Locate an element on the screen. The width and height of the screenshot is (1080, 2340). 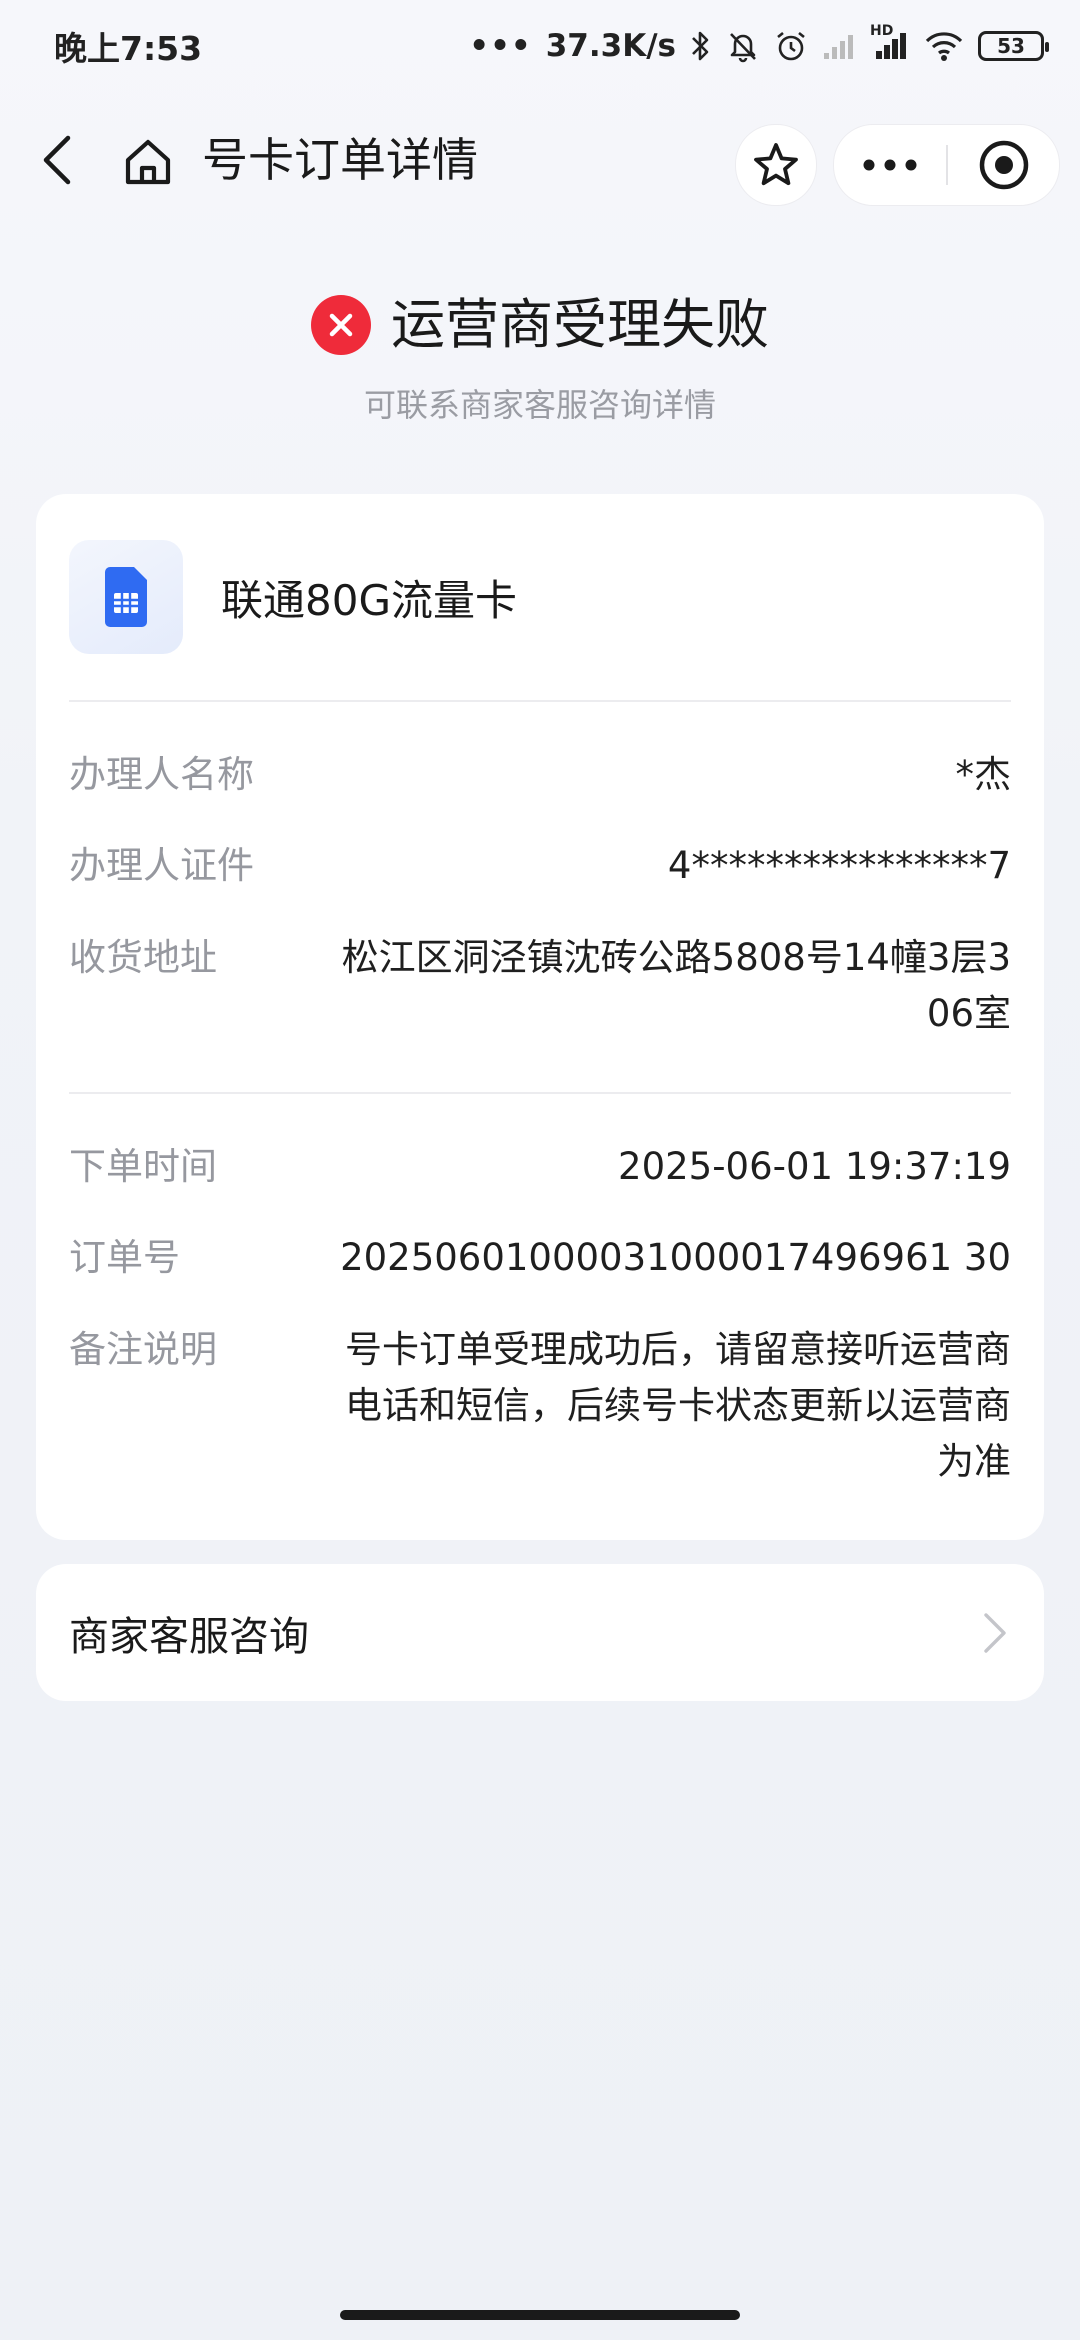
fail-x-icon is located at coordinates (341, 325).